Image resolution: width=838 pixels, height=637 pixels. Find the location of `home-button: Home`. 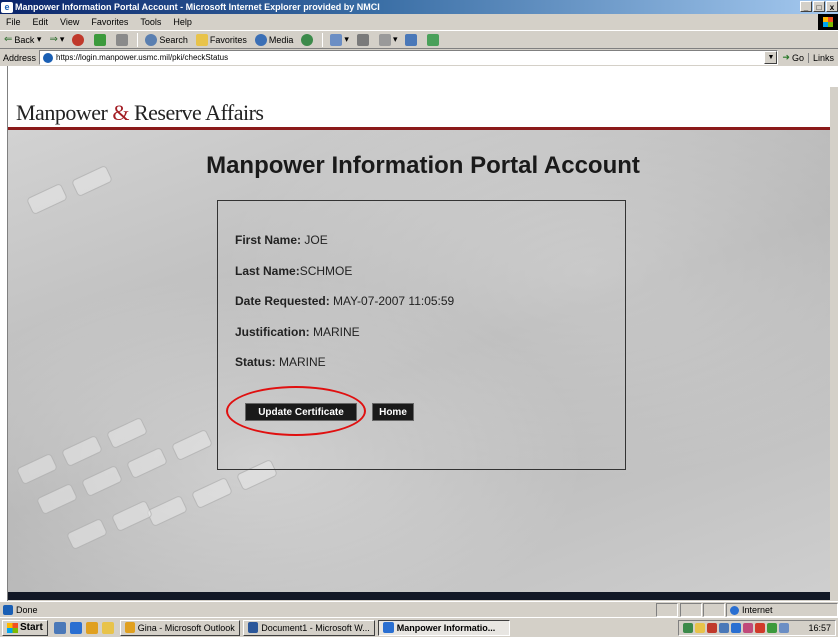

home-button: Home is located at coordinates (393, 412).